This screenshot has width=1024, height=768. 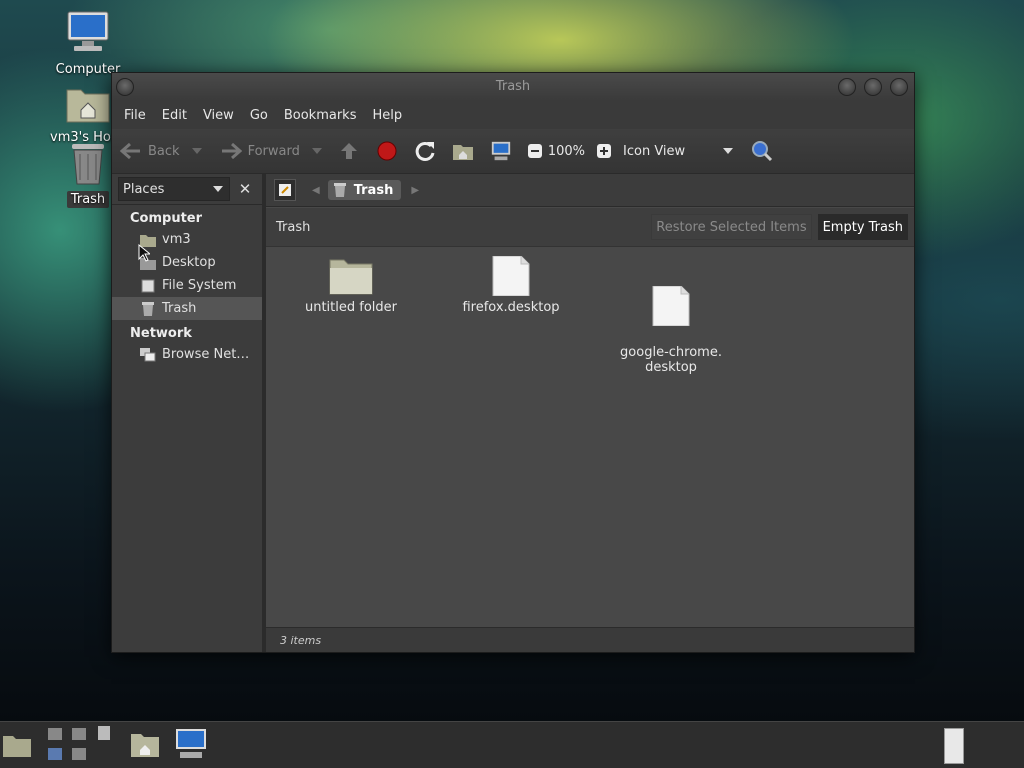 I want to click on sidebar-item-desktop: Desktop, so click(x=187, y=262).